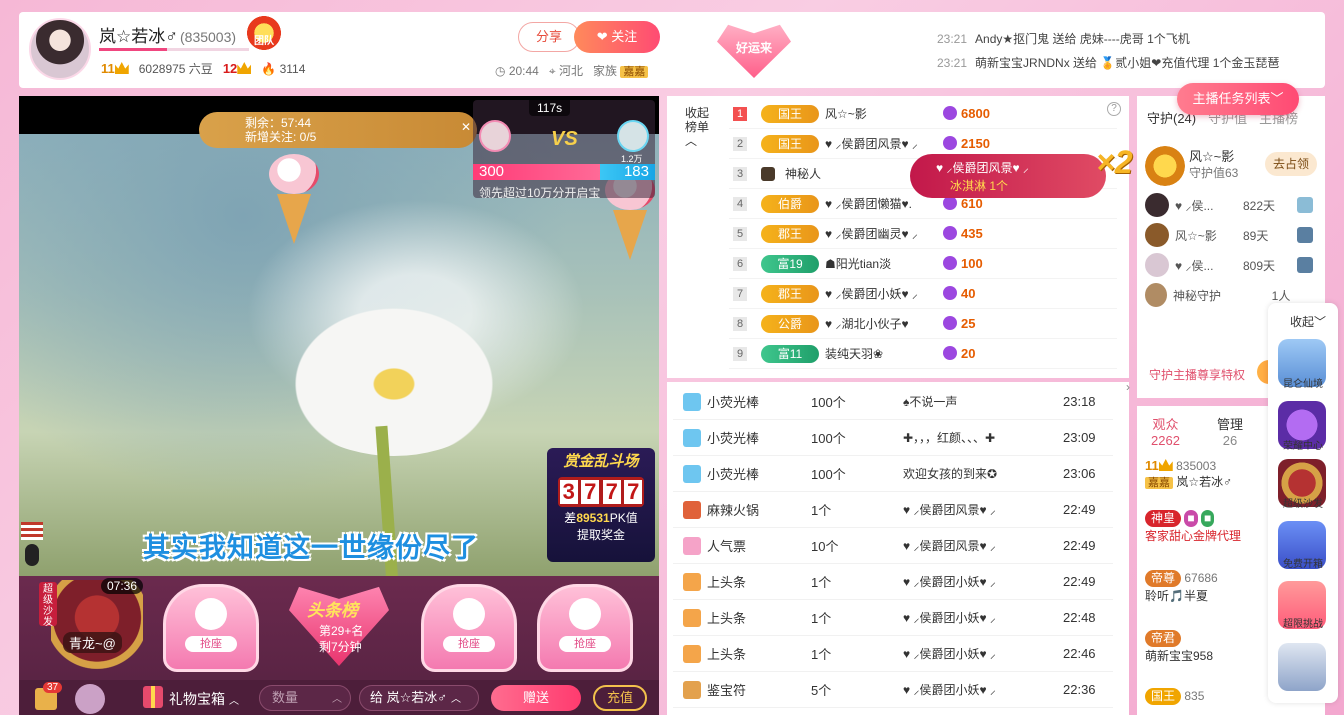  What do you see at coordinates (633, 136) in the screenshot?
I see `pk-right-avatar` at bounding box center [633, 136].